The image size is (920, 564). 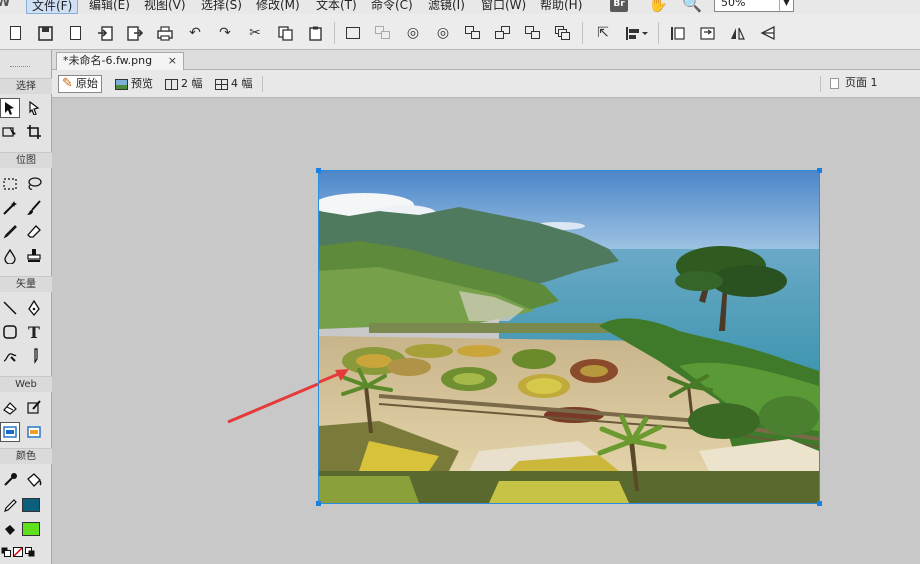 What do you see at coordinates (10, 332) in the screenshot?
I see `rectangle-tool-icon` at bounding box center [10, 332].